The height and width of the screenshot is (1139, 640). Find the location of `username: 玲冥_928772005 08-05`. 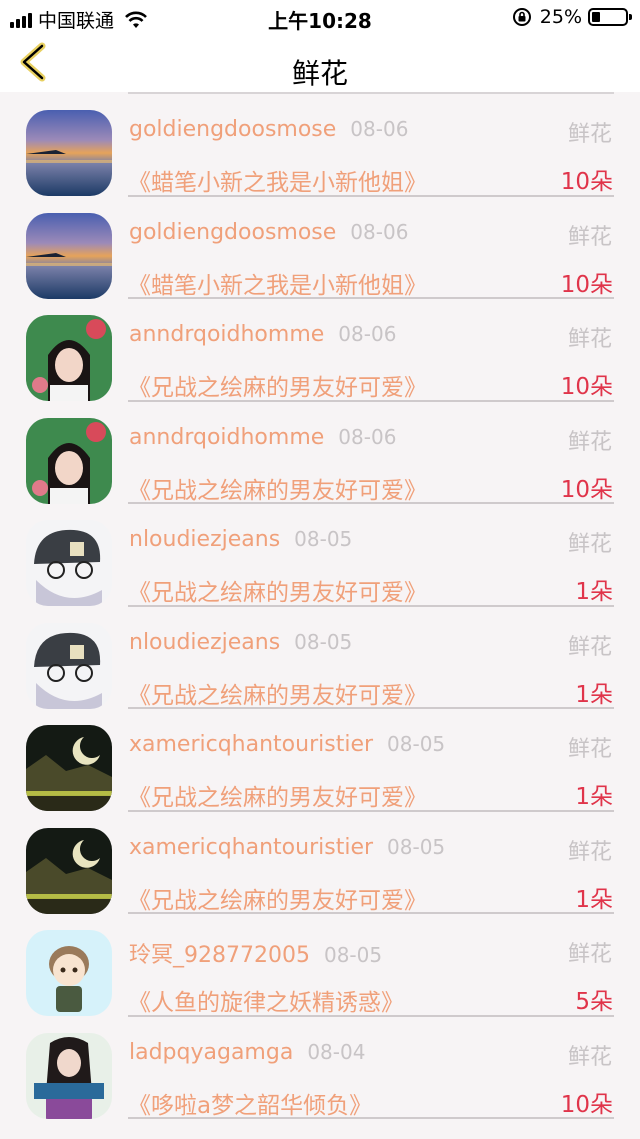

username: 玲冥_928772005 08-05 is located at coordinates (255, 953).